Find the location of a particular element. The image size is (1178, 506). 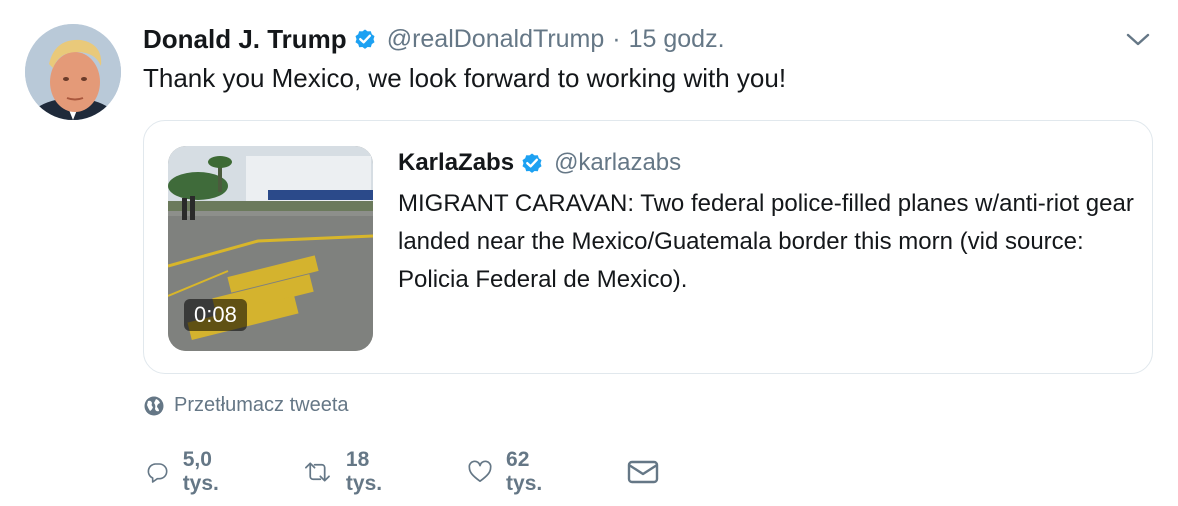

avatar is located at coordinates (73, 72).